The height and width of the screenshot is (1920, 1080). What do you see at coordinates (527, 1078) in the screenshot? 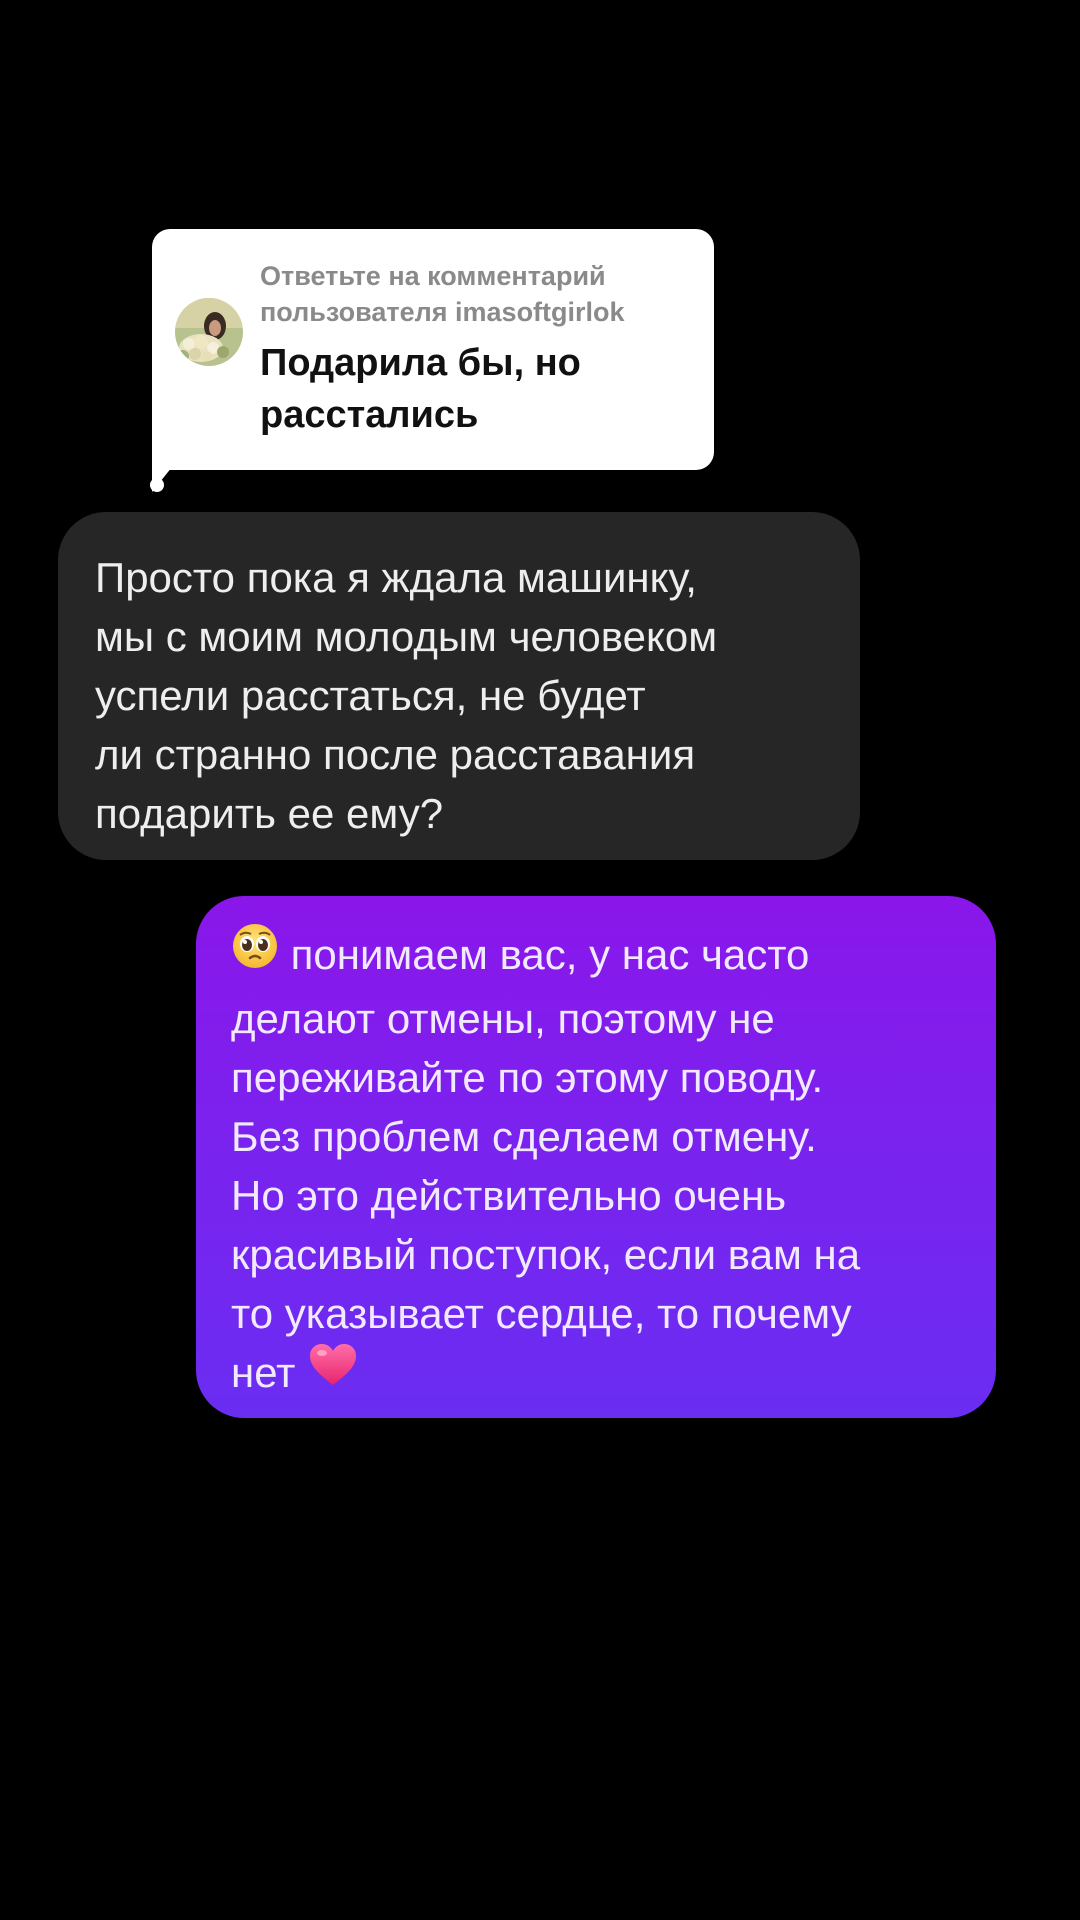
I see `message-line: переживайте по этому поводу.` at bounding box center [527, 1078].